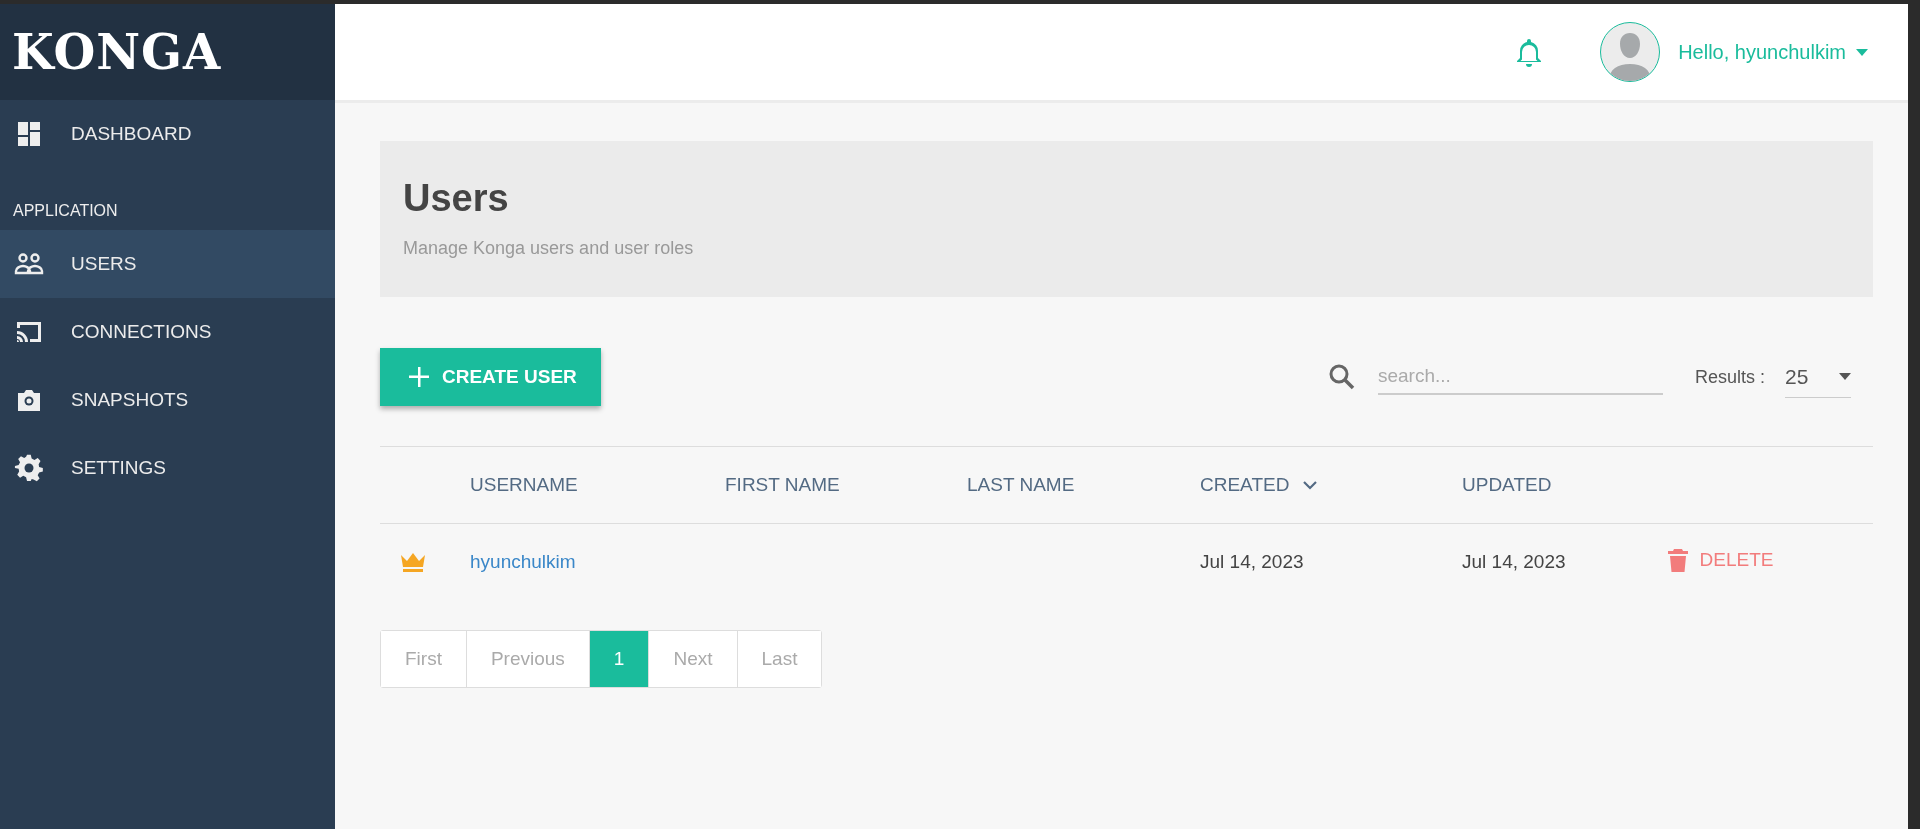  Describe the element at coordinates (65, 211) in the screenshot. I see `section-label: APPLICATION` at that location.